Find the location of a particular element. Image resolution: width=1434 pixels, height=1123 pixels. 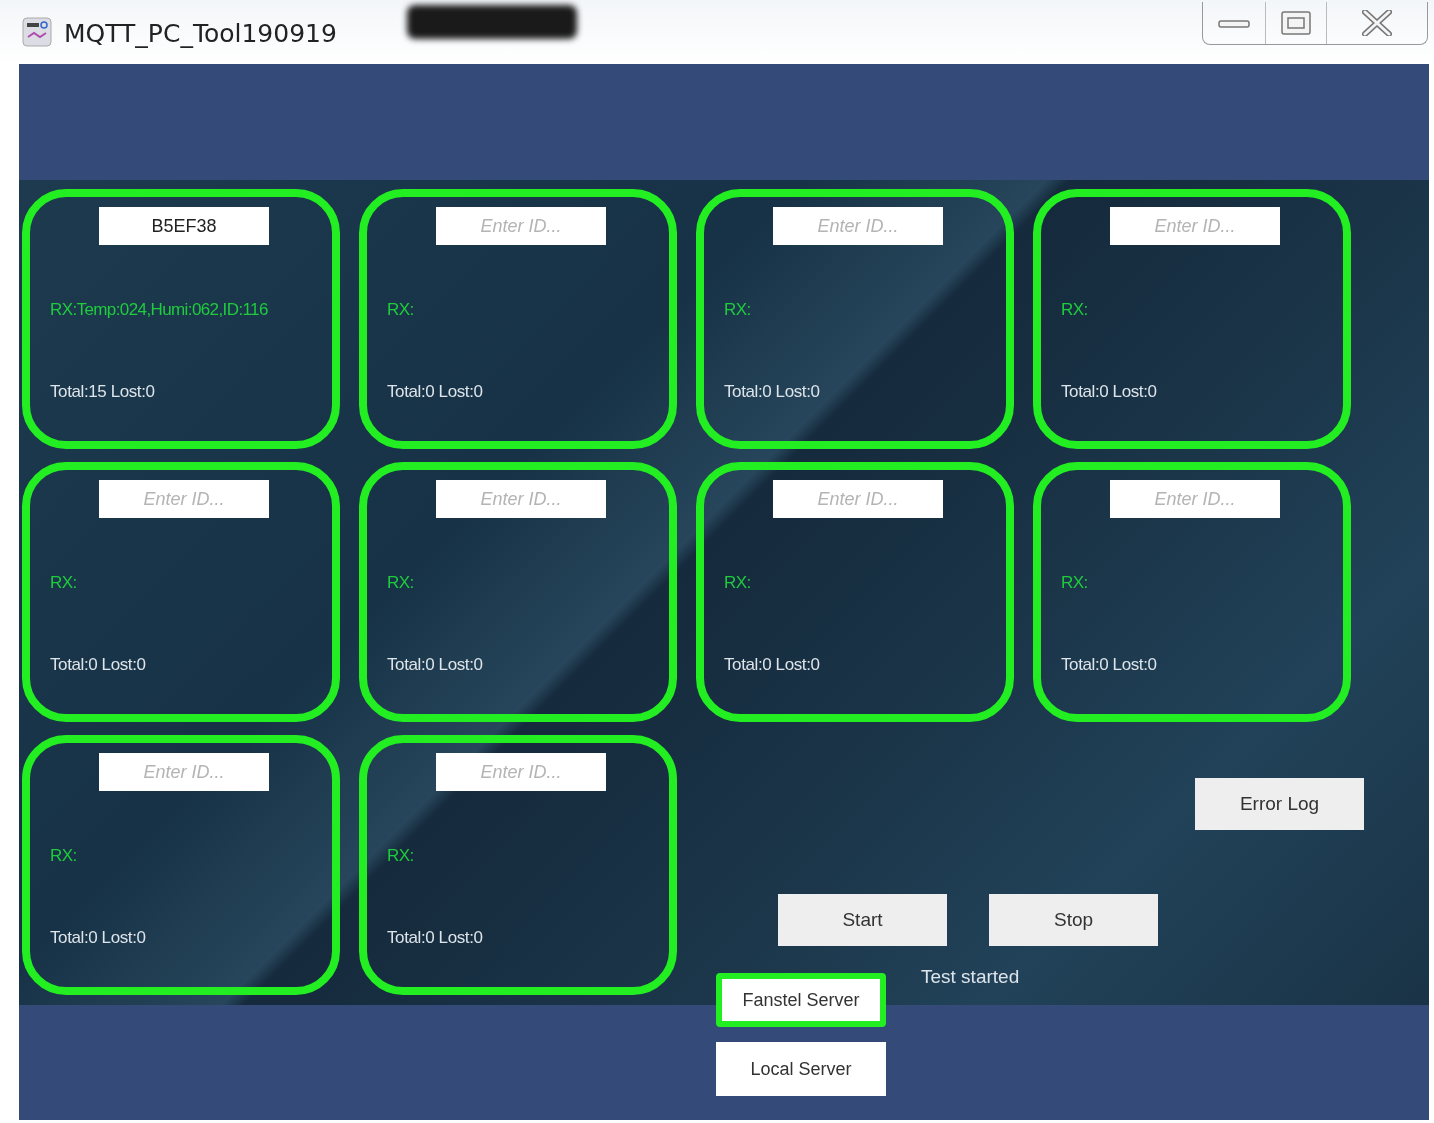

start-button: Start is located at coordinates (862, 920).